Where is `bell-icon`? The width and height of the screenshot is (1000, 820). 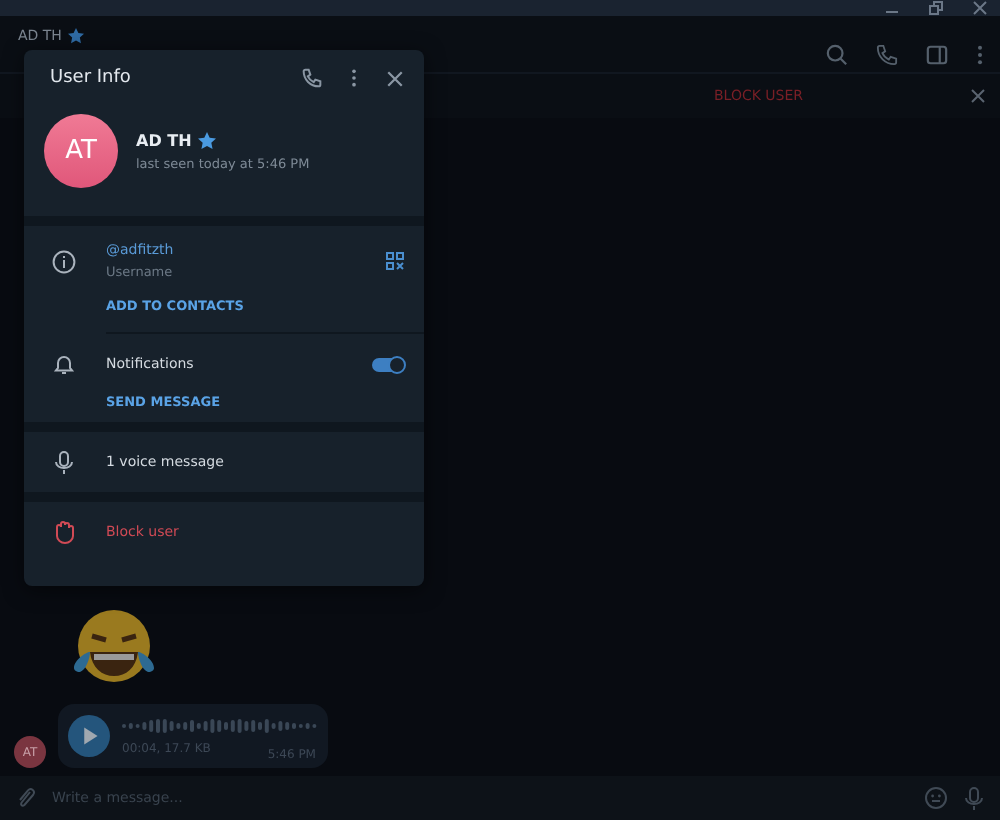
bell-icon is located at coordinates (64, 364).